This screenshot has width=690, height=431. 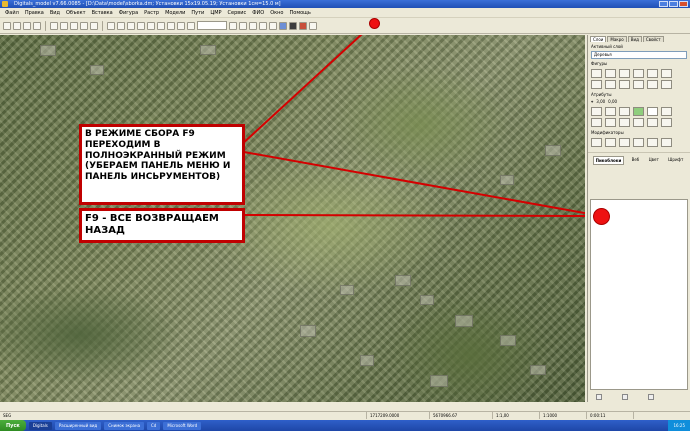 What do you see at coordinates (253, 25) in the screenshot?
I see `properties-icon` at bounding box center [253, 25].